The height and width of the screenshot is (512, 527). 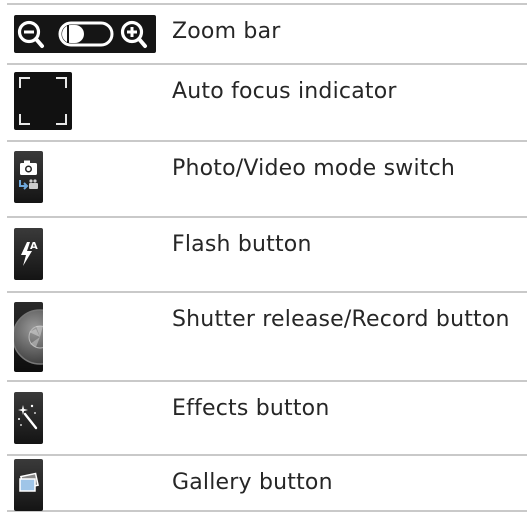 What do you see at coordinates (82, 254) in the screenshot?
I see `flash-icon-cell: A` at bounding box center [82, 254].